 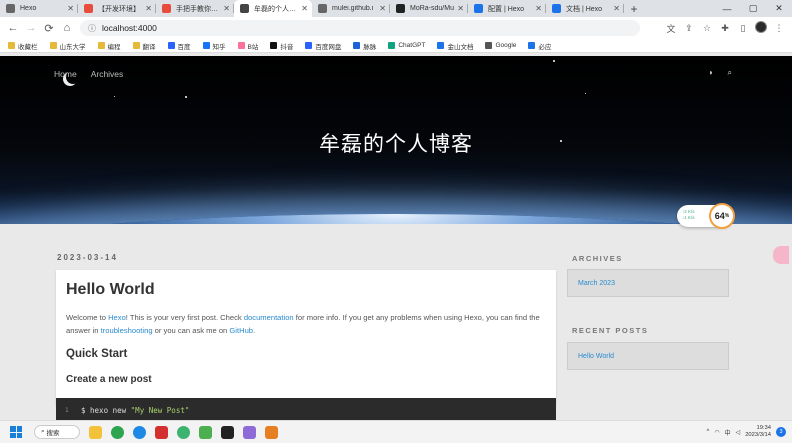 I want to click on browser-tab: 牟磊的个人博客 ✕, so click(x=273, y=8).